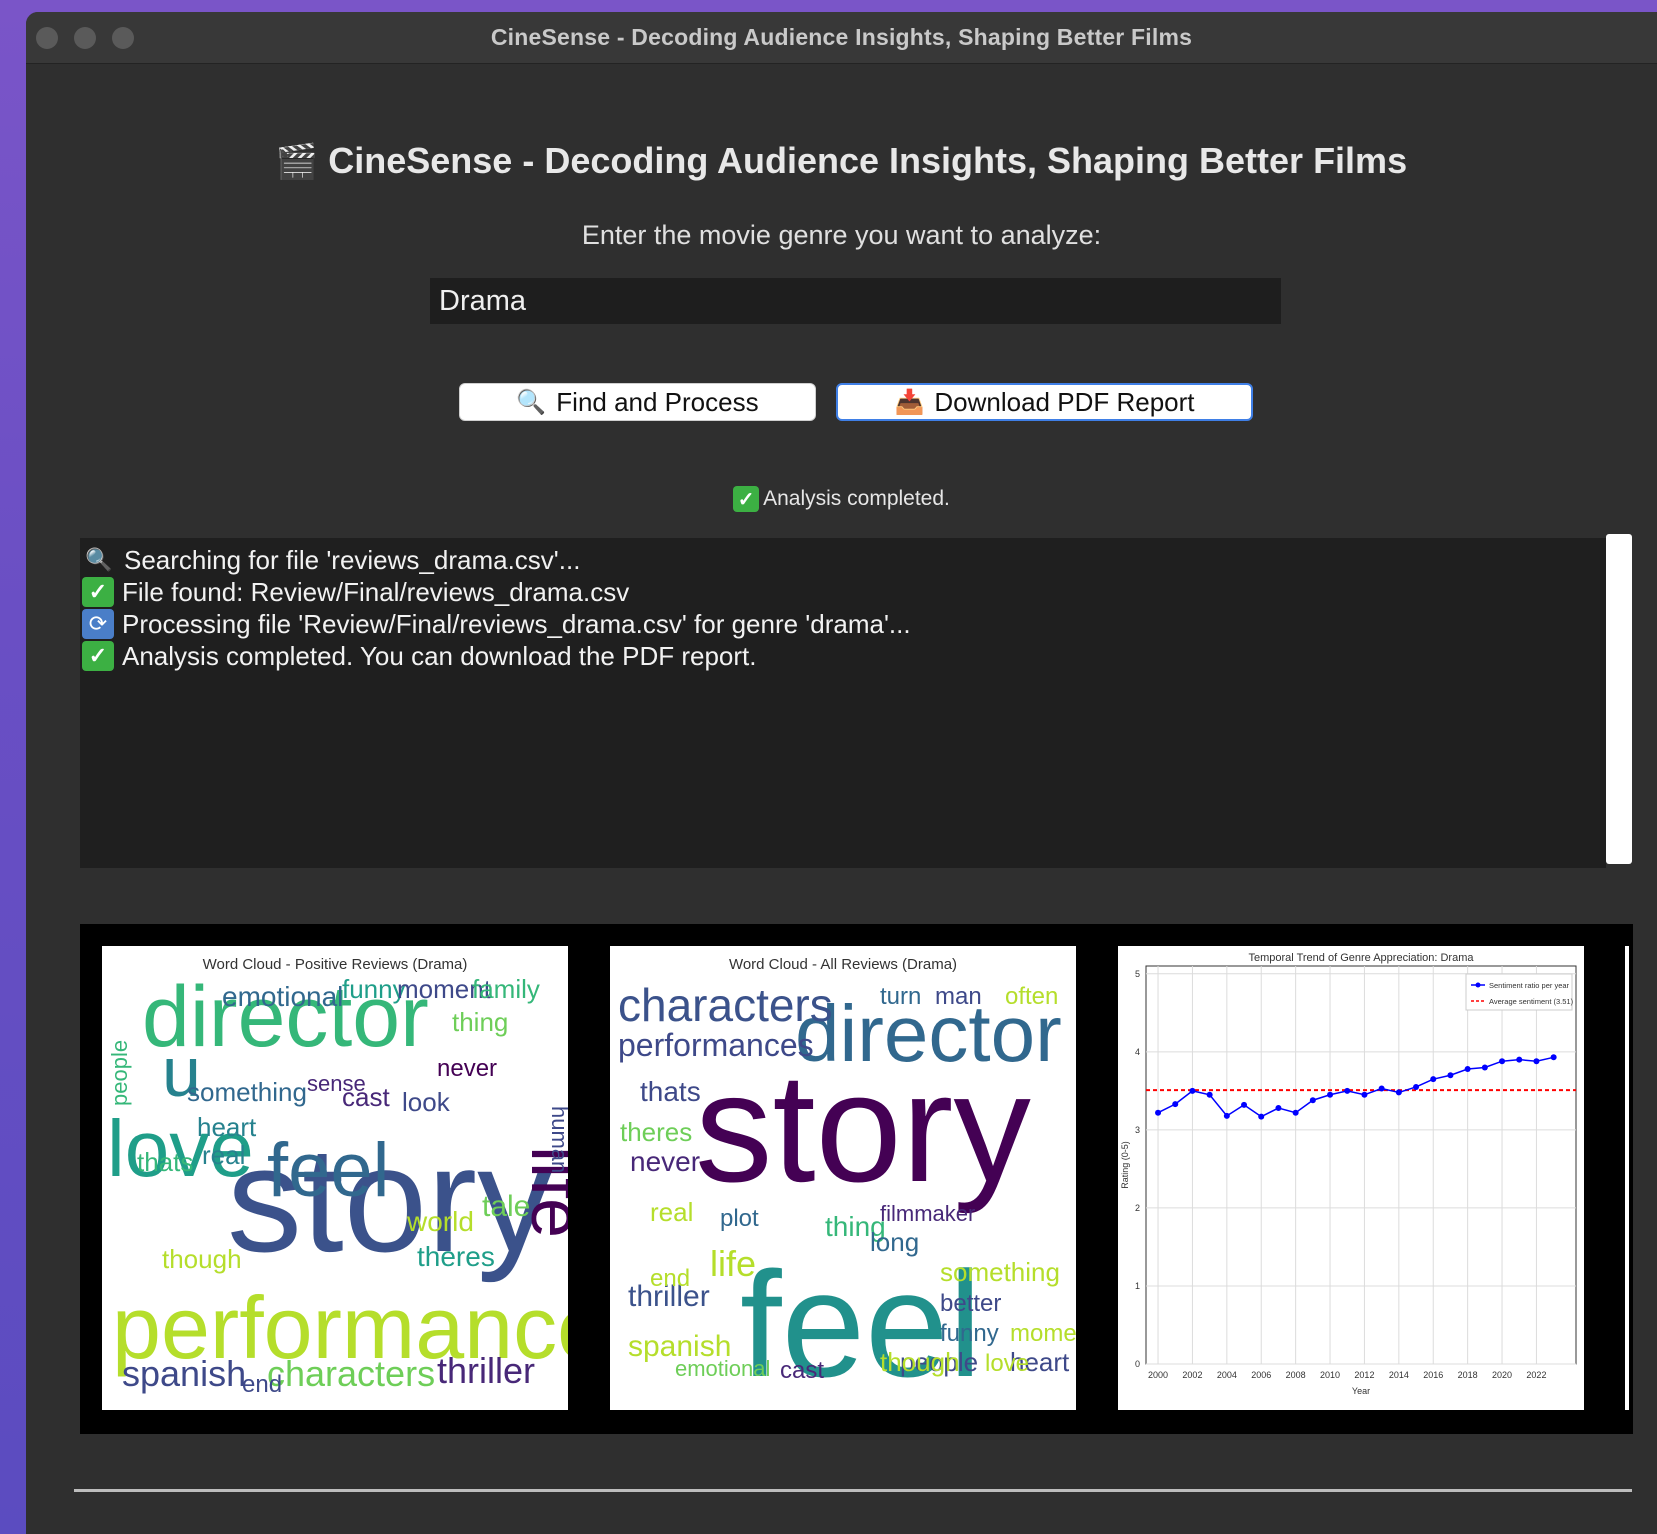 This screenshot has height=1534, width=1657. I want to click on minimize-window-button, so click(85, 38).